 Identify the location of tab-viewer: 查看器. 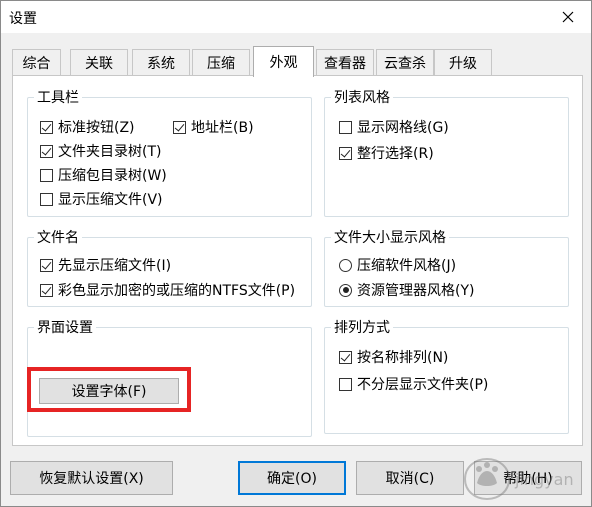
(345, 62).